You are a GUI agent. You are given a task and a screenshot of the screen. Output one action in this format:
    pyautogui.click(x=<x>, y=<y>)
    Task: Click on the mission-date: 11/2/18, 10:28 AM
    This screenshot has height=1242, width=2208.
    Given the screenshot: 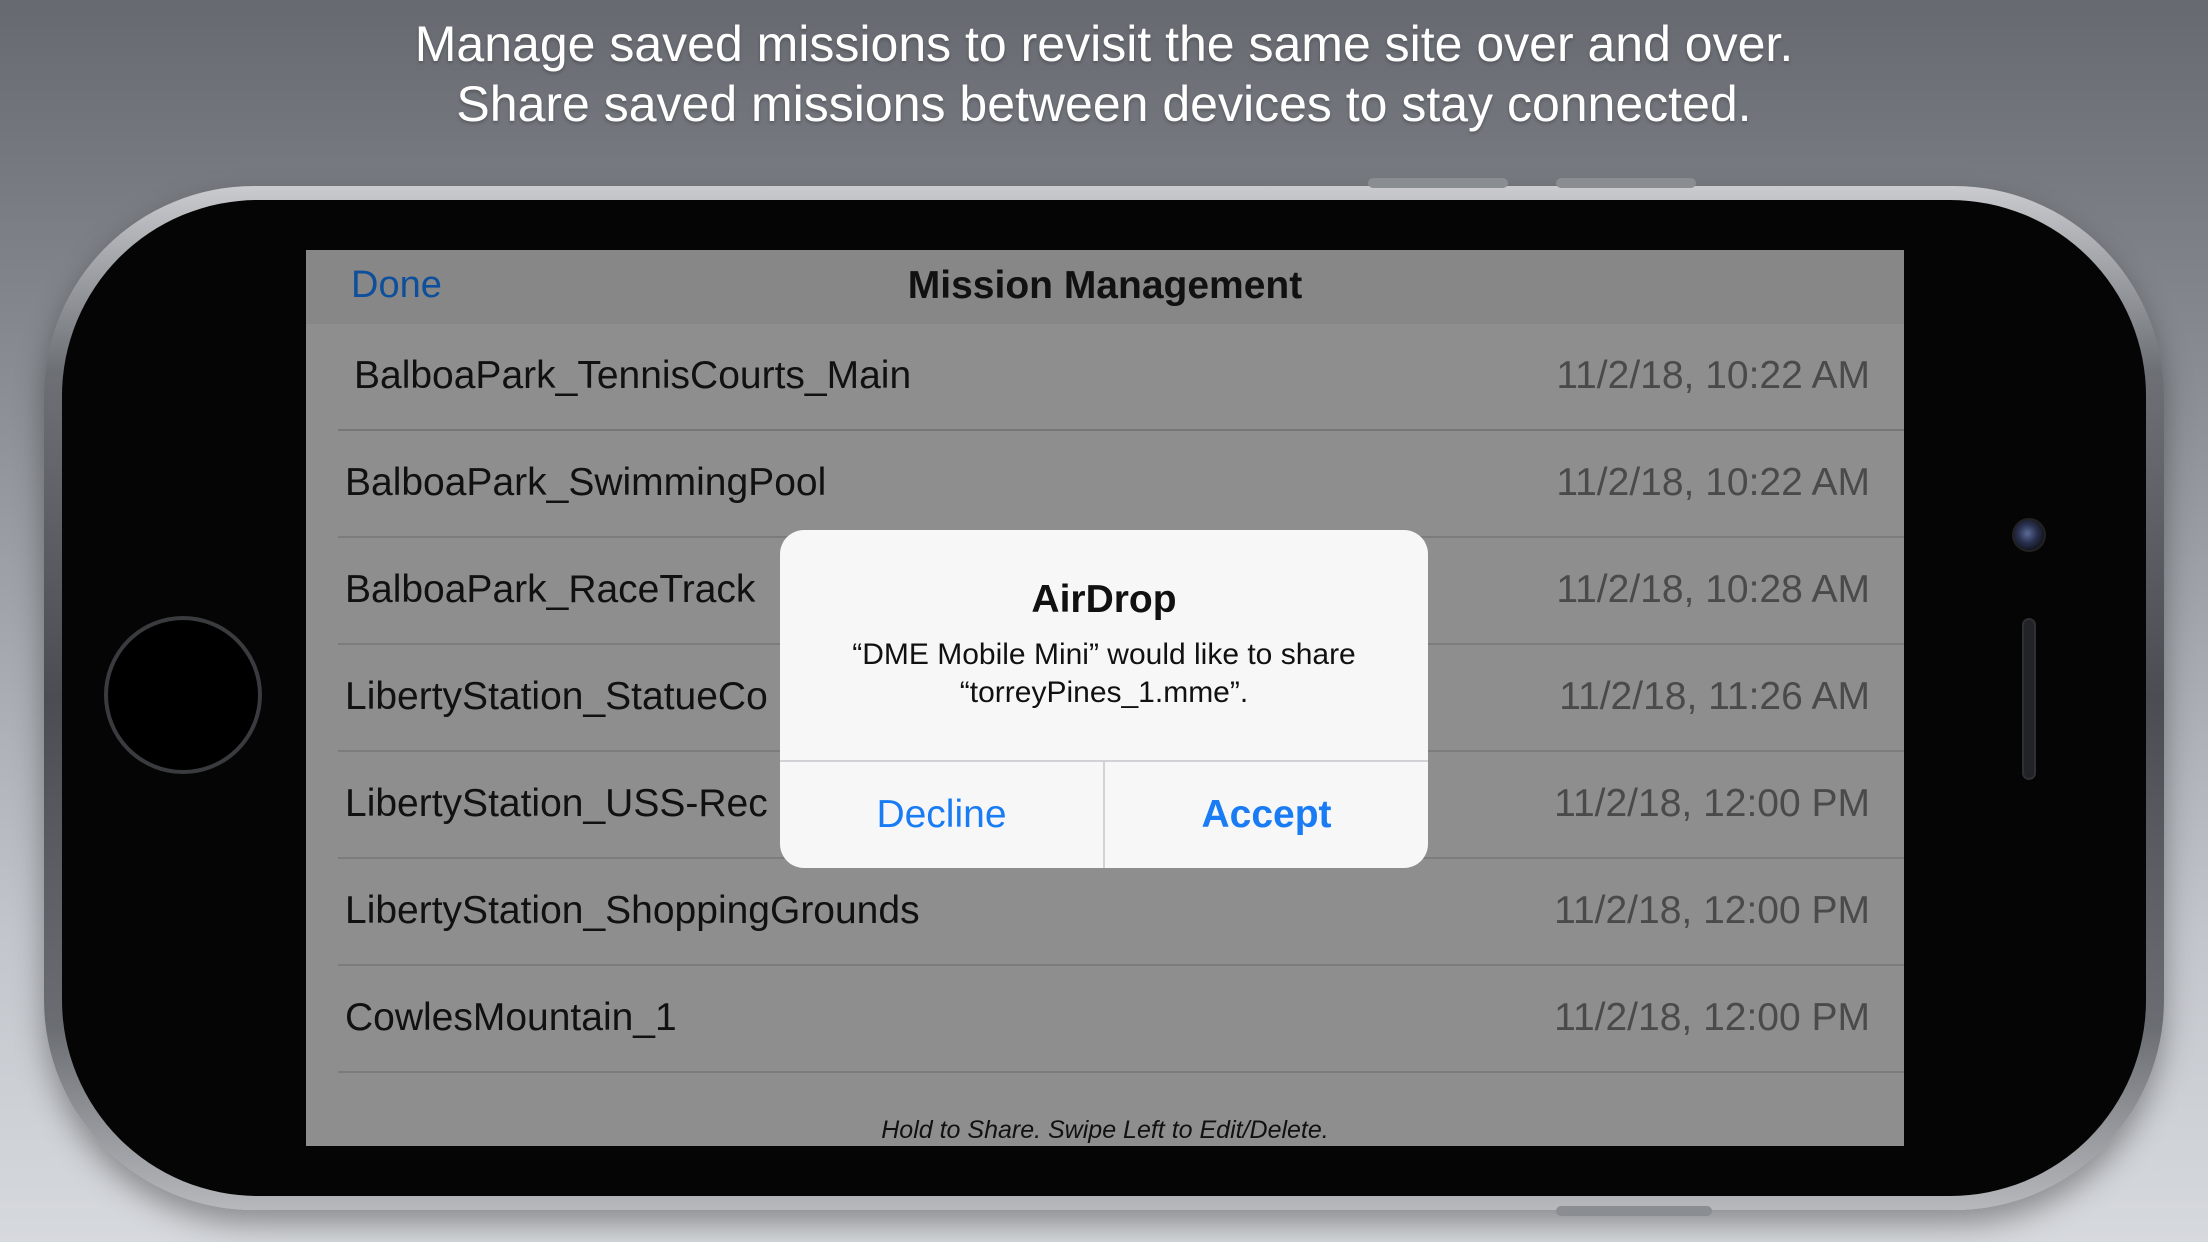 What is the action you would take?
    pyautogui.click(x=1713, y=589)
    